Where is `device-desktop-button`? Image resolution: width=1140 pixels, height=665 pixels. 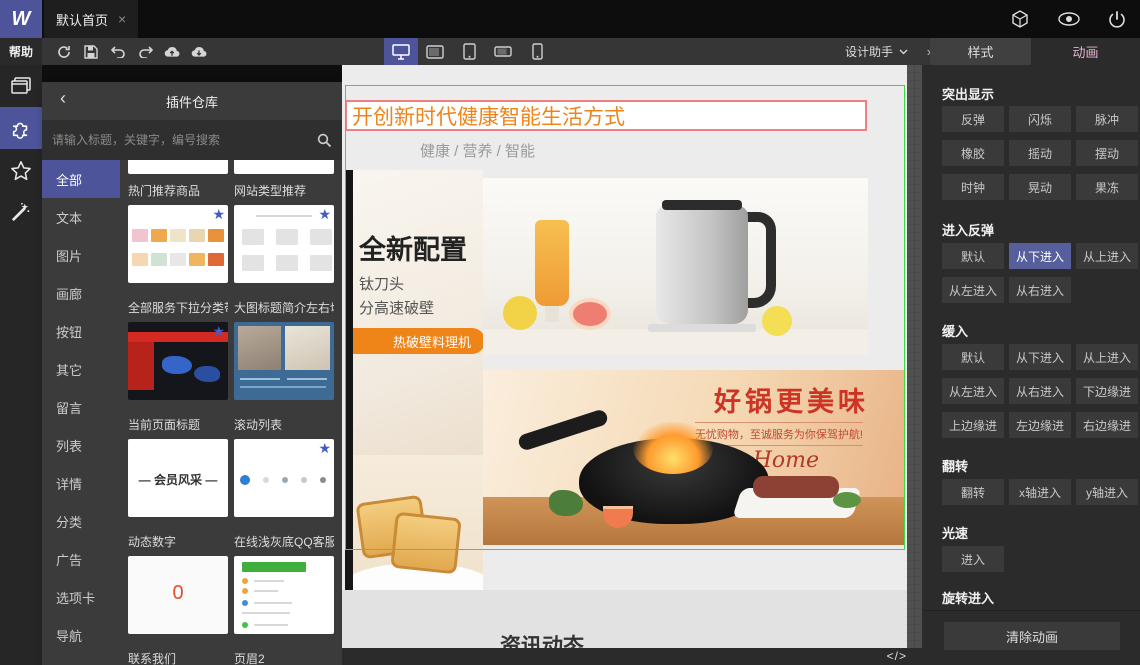 device-desktop-button is located at coordinates (401, 51).